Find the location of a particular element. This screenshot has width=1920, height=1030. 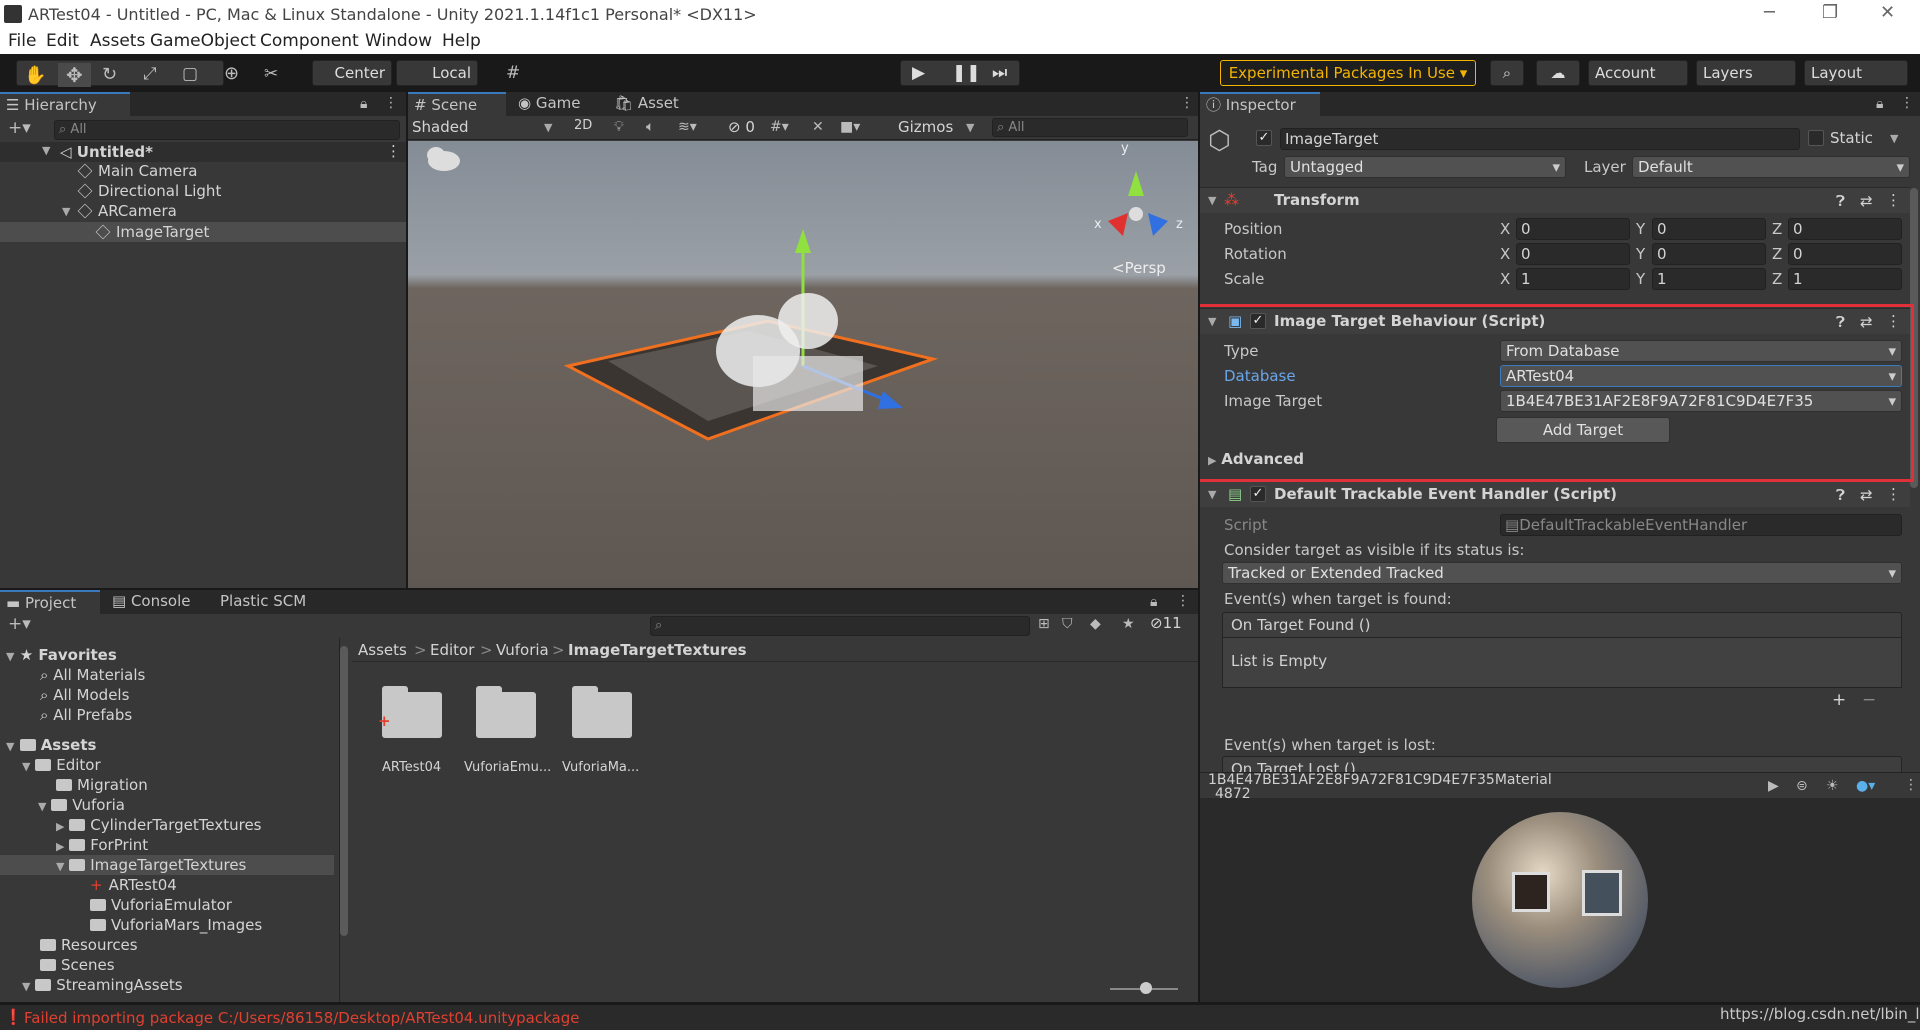

image-target-dropdown: 1B4E47BE31AF2E8F9A72F81C9D4E7F35 is located at coordinates (1701, 401).